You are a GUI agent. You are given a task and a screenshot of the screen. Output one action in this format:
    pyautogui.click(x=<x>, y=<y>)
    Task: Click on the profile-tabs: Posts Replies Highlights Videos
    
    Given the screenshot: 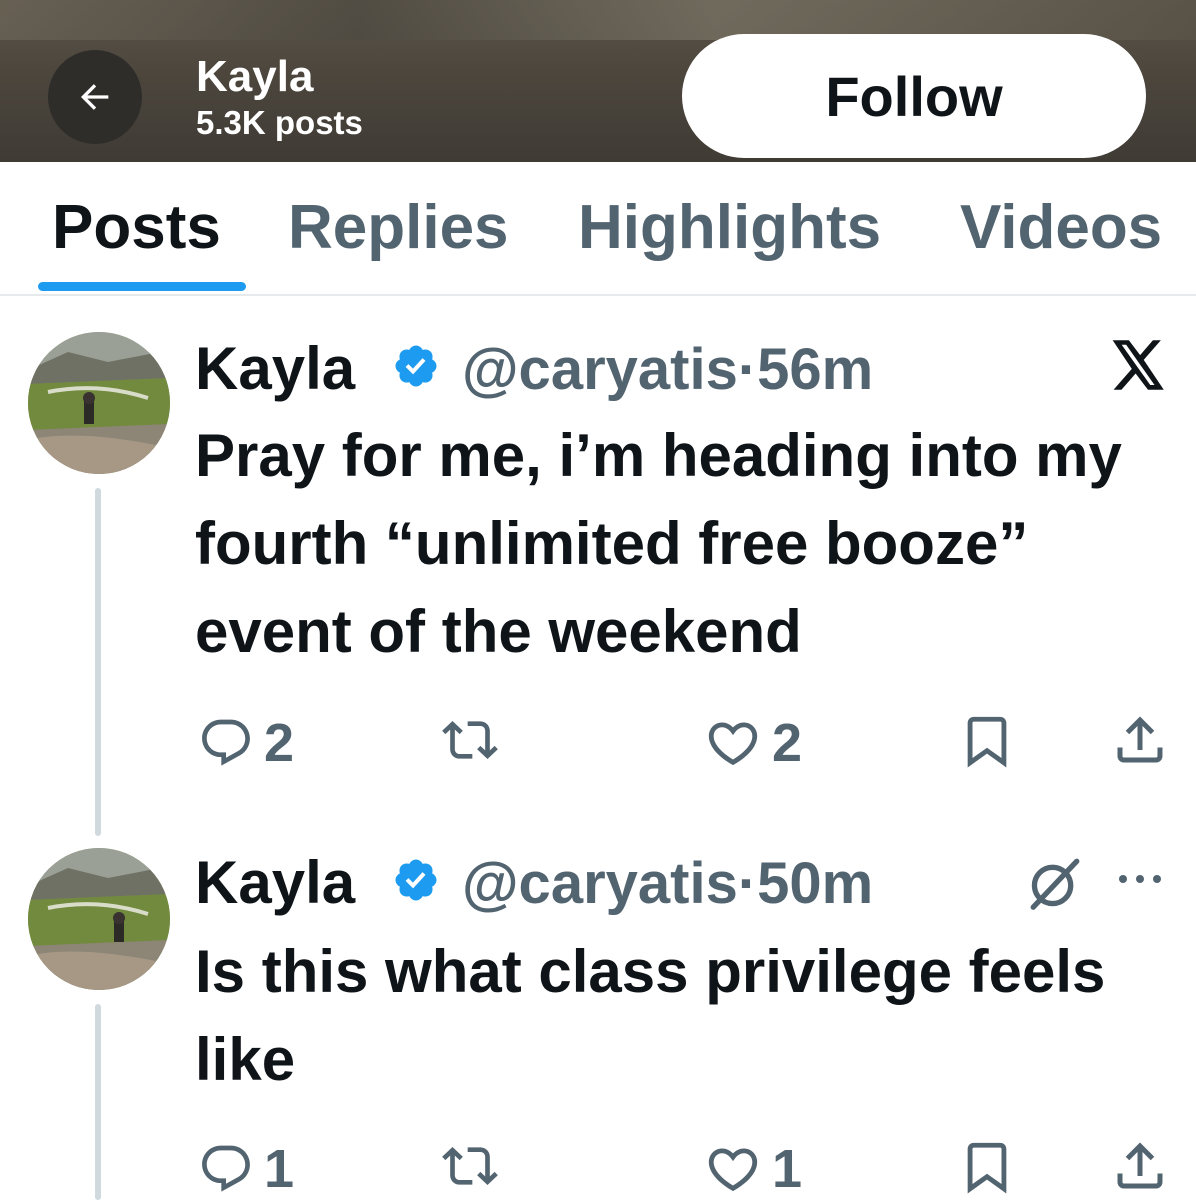 What is the action you would take?
    pyautogui.click(x=598, y=229)
    